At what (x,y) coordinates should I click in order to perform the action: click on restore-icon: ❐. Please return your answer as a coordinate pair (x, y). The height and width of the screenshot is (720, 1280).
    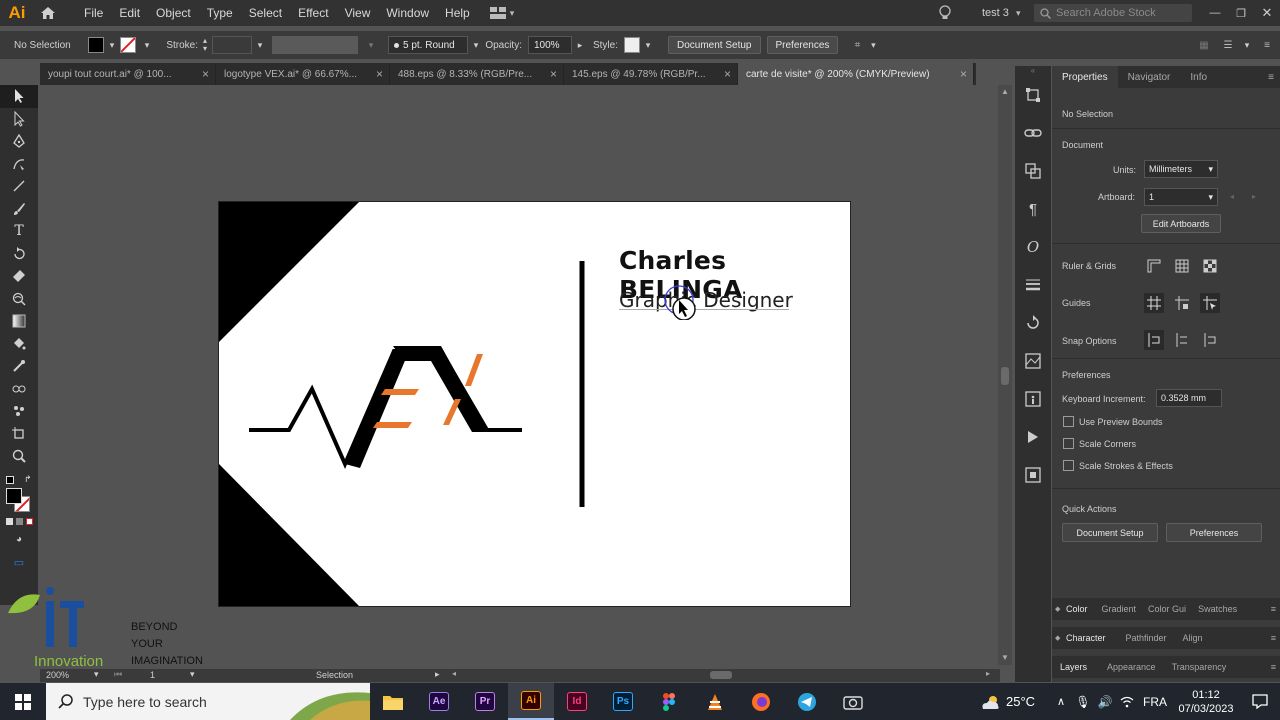
    Looking at the image, I should click on (1241, 13).